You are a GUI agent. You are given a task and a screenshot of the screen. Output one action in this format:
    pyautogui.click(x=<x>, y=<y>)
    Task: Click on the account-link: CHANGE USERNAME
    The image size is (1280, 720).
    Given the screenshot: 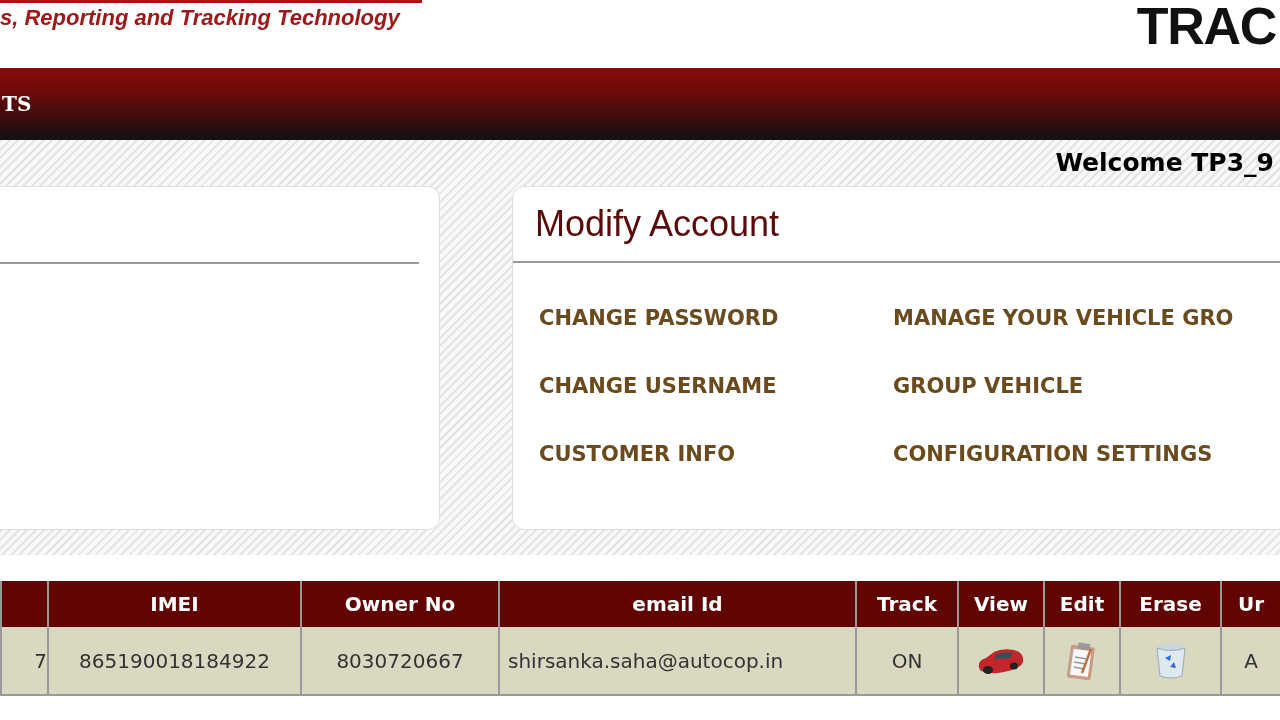 What is the action you would take?
    pyautogui.click(x=716, y=386)
    